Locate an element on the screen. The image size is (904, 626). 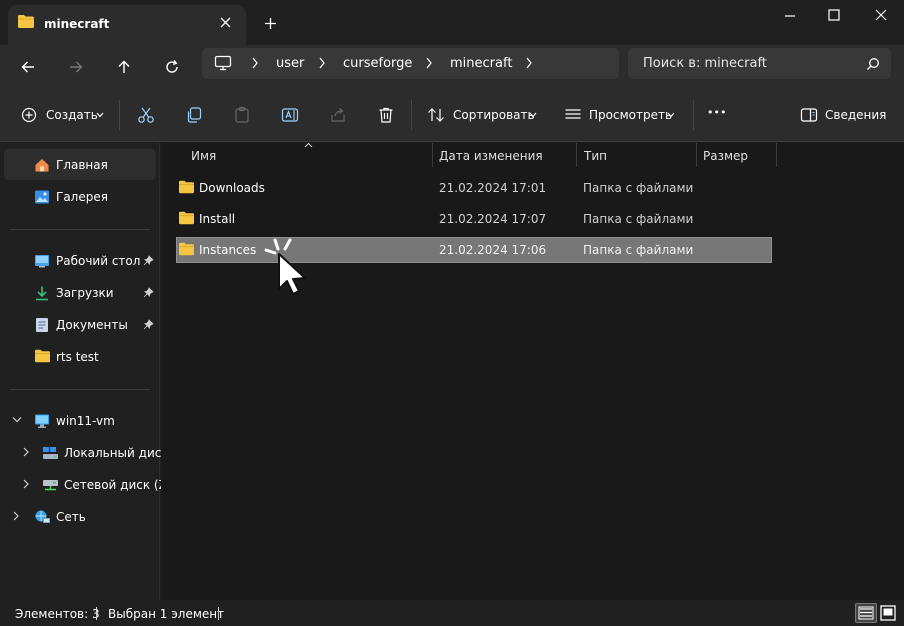
copy-icon is located at coordinates (194, 115).